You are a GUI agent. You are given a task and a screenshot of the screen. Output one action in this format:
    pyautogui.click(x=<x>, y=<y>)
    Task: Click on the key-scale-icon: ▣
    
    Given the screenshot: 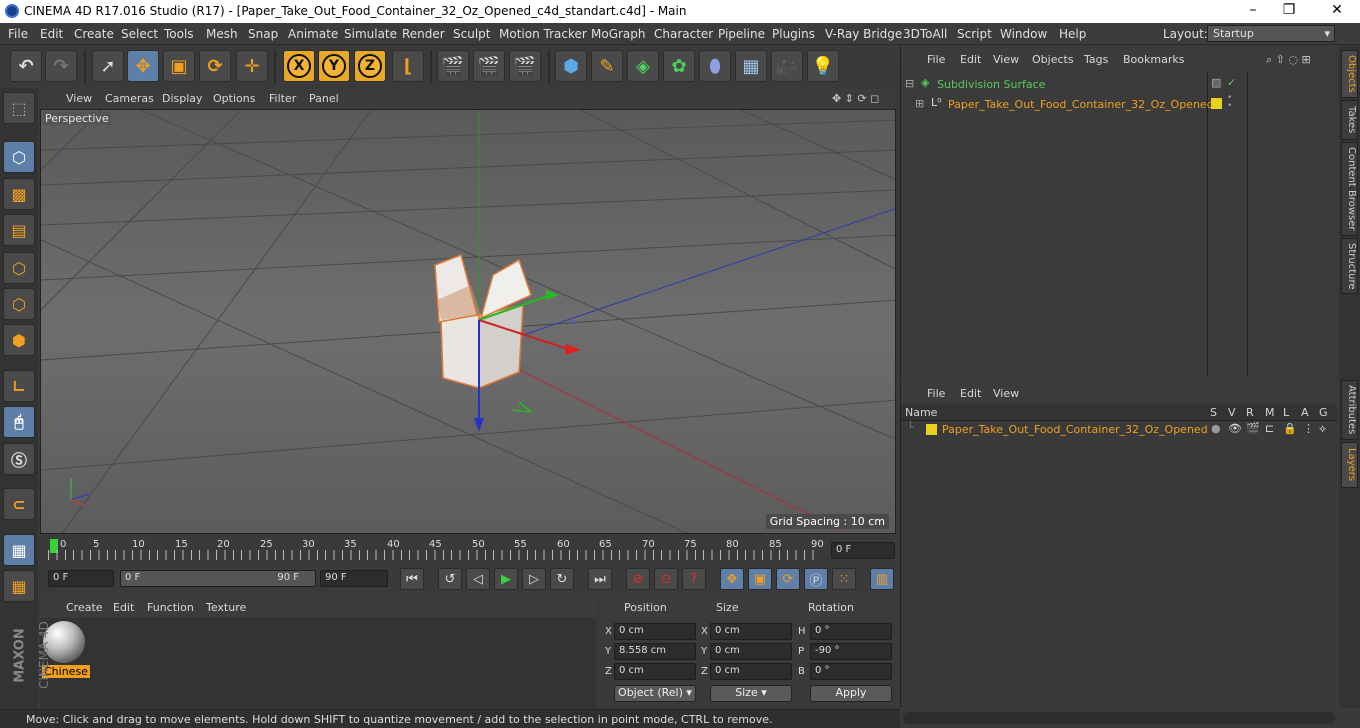 What is the action you would take?
    pyautogui.click(x=760, y=579)
    